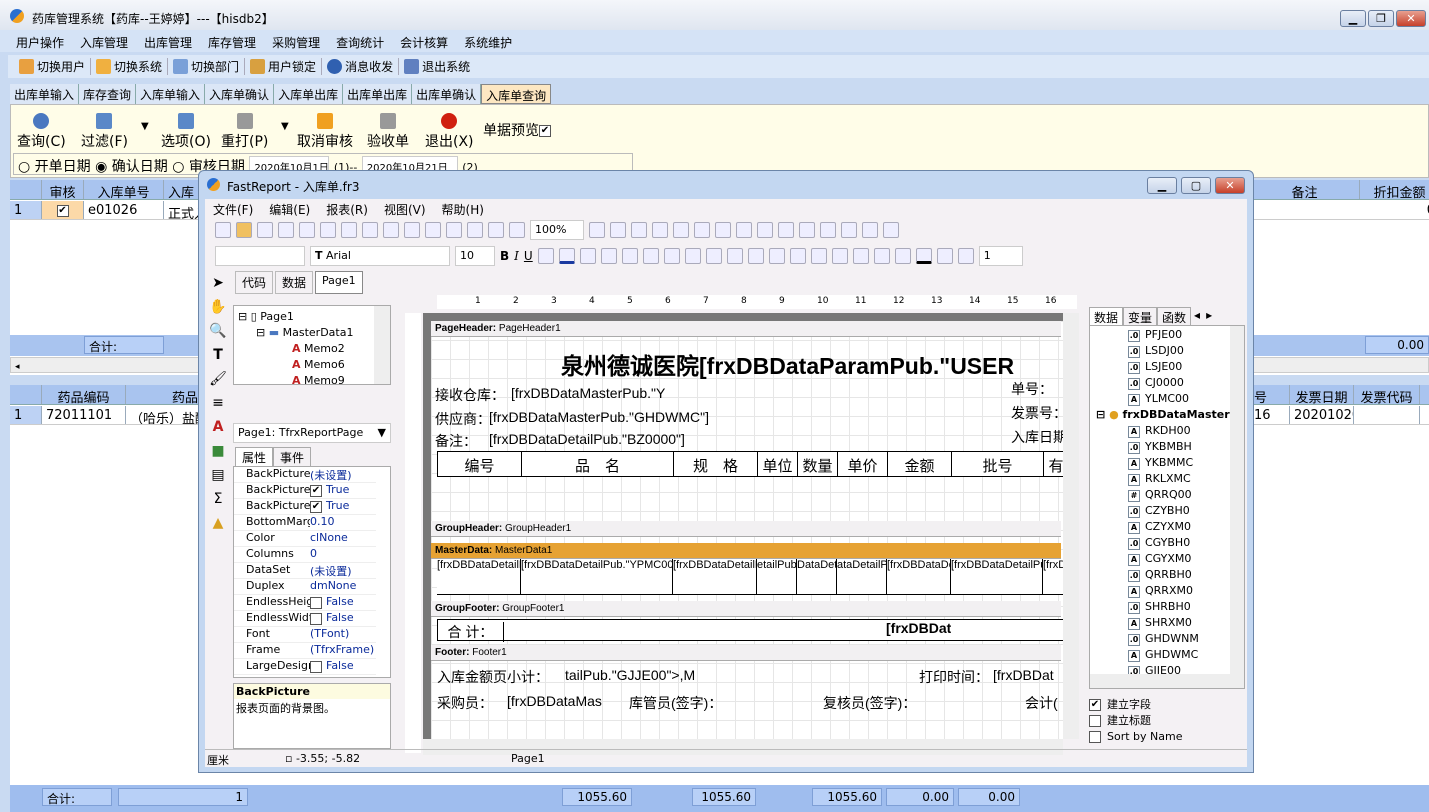 The width and height of the screenshot is (1429, 812). I want to click on band-group-footer: GroupFooter: GroupFooter1, so click(746, 609).